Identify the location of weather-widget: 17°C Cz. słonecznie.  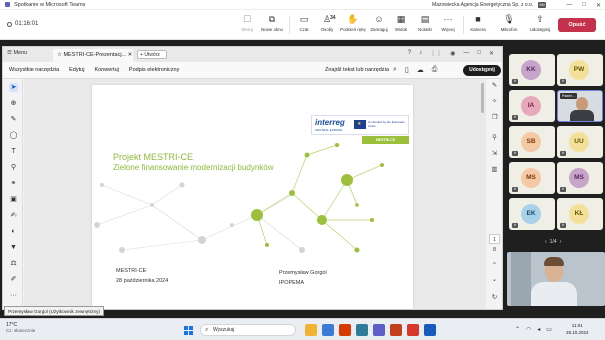
(26, 327).